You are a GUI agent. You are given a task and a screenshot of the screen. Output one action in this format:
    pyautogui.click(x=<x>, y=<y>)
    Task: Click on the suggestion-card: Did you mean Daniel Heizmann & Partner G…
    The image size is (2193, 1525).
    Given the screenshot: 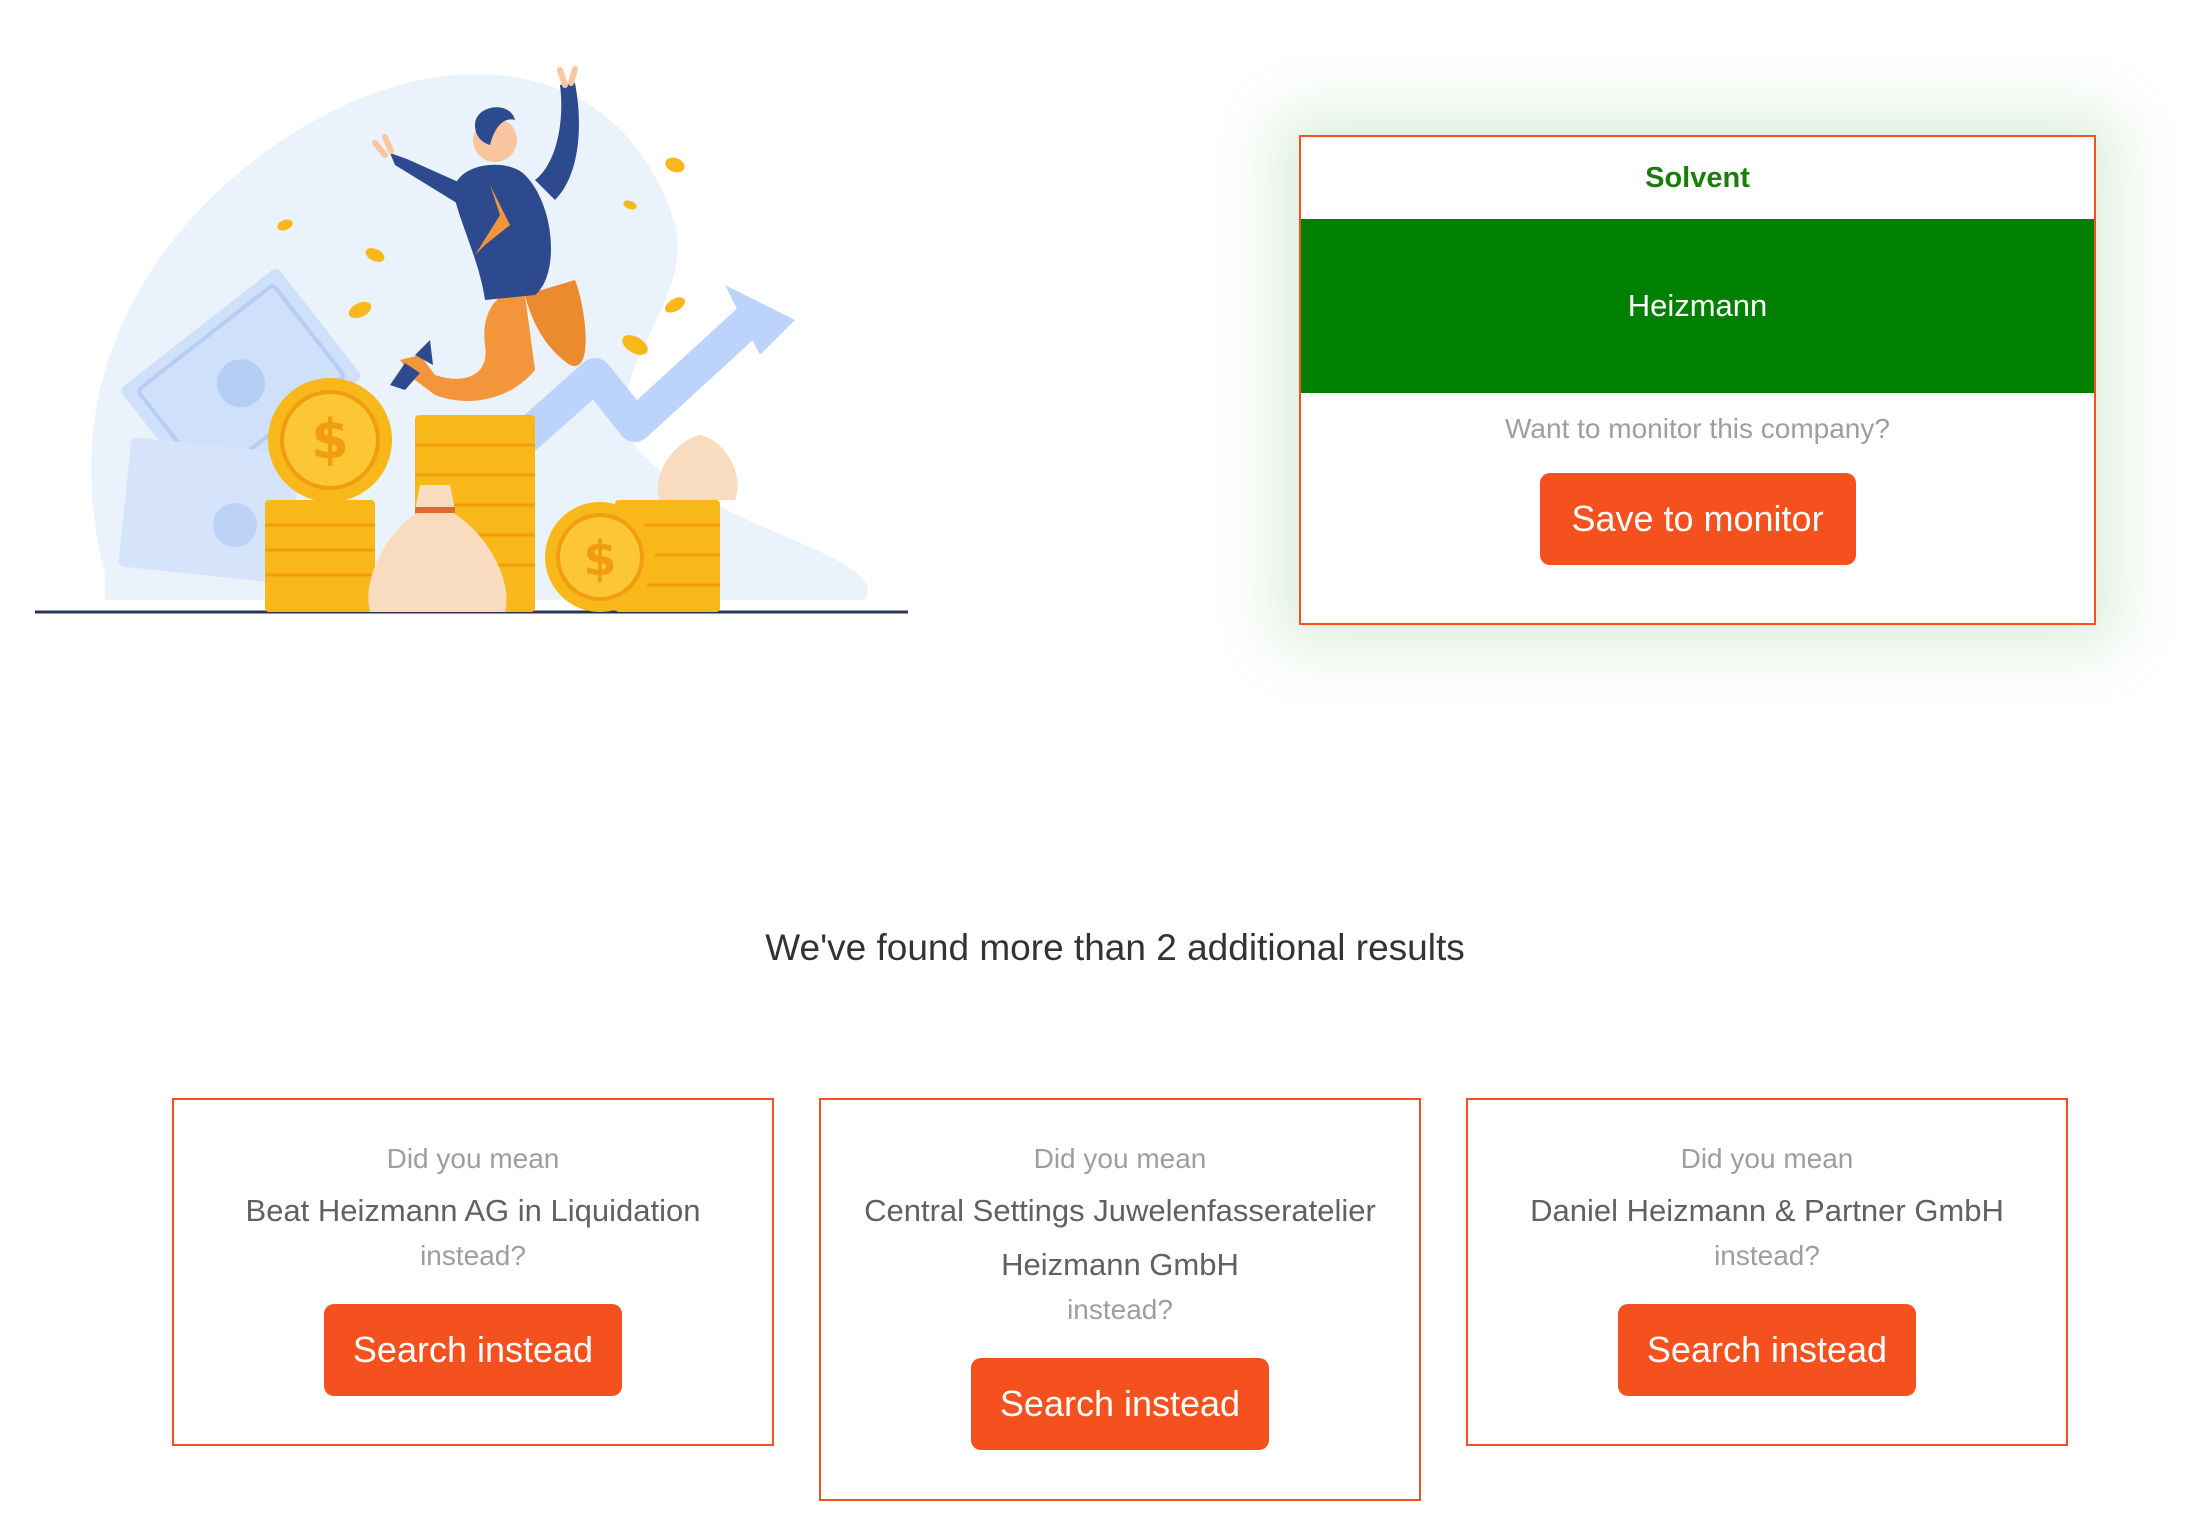 What is the action you would take?
    pyautogui.click(x=1767, y=1272)
    